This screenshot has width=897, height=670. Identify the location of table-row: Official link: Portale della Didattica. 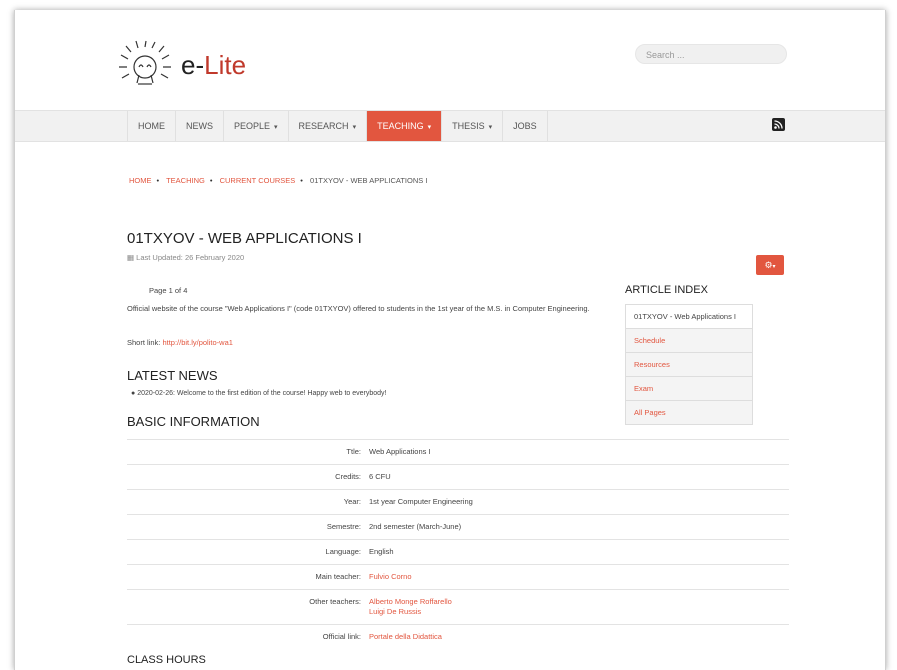
(458, 636).